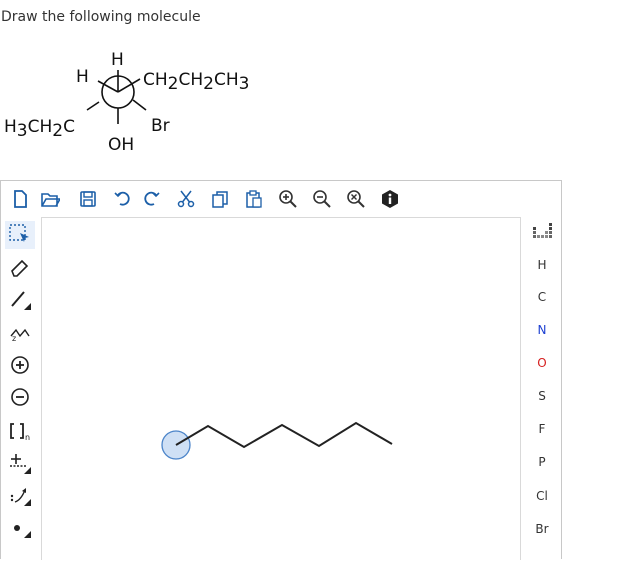 The image size is (633, 561). What do you see at coordinates (117, 60) in the screenshot?
I see `newman-top-label: H` at bounding box center [117, 60].